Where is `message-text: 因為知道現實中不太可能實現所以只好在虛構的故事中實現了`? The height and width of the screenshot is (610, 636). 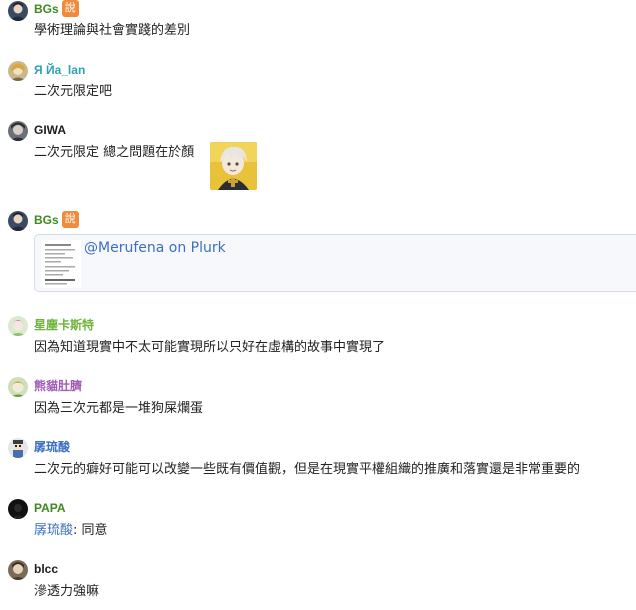
message-text: 因為知道現實中不太可能實現所以只好在虛構的故事中實現了 is located at coordinates (210, 347).